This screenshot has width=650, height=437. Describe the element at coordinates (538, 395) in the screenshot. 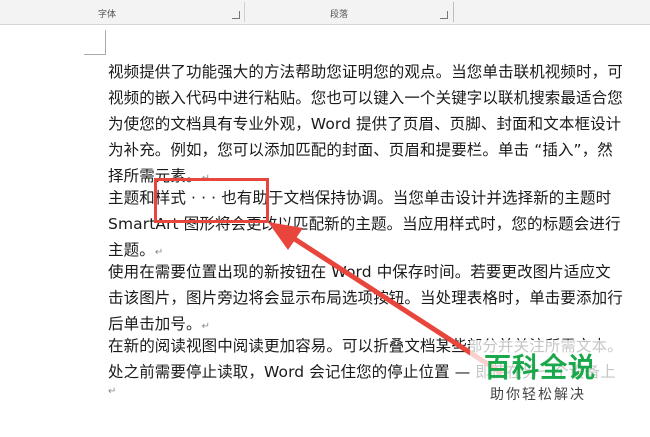

I see `watermark-subtitle: 助你轻松解决` at that location.